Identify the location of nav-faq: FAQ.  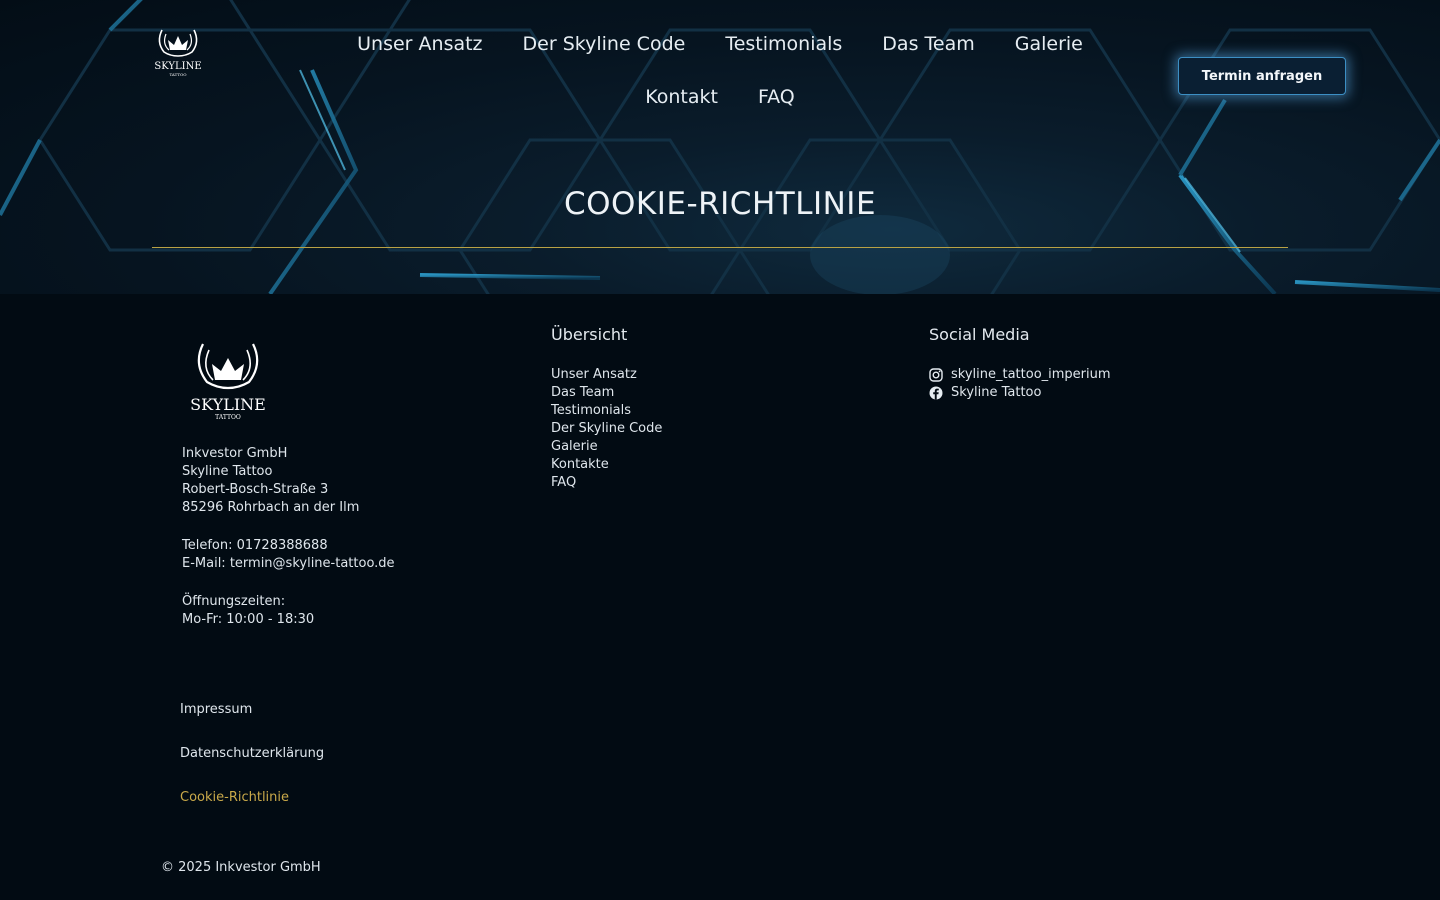
(776, 97).